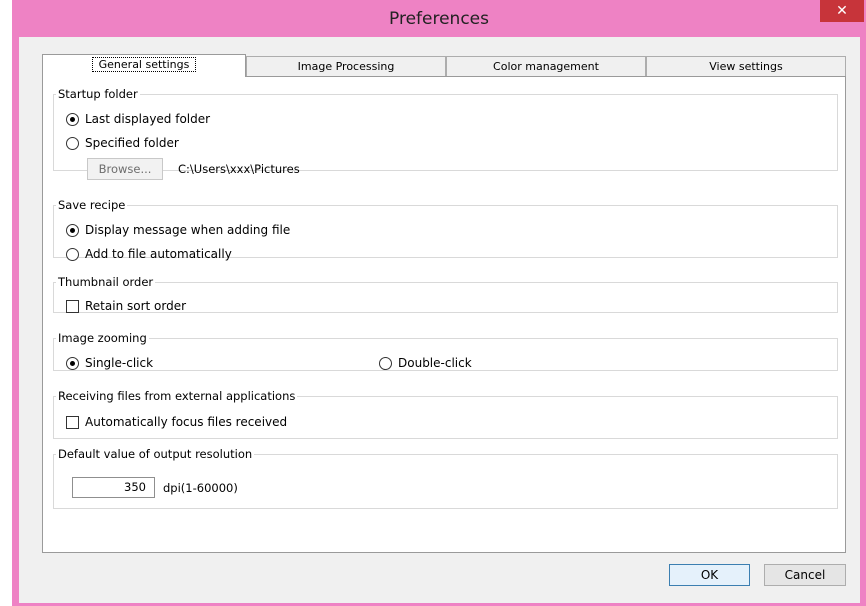 This screenshot has height=606, width=866. I want to click on tab-image-processing: Image Processing, so click(346, 66).